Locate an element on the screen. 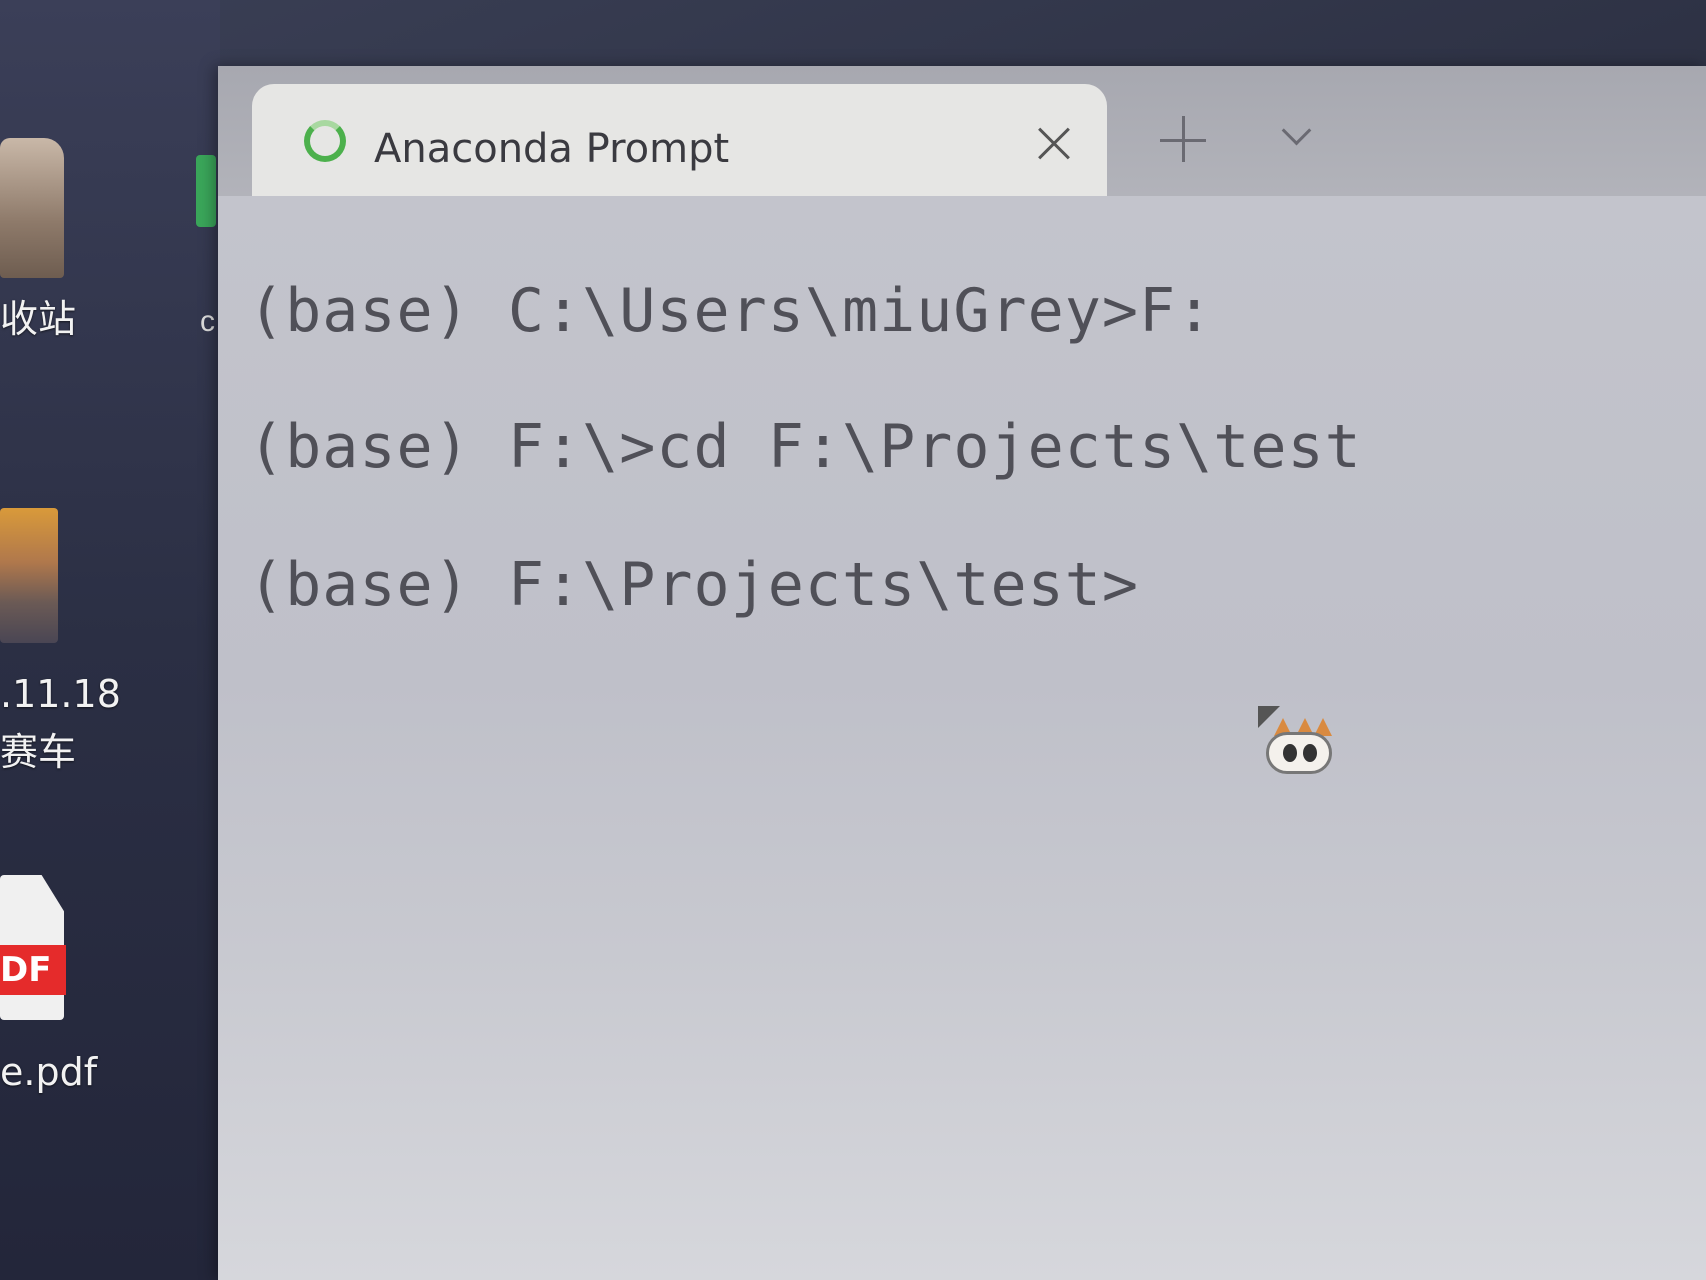 This screenshot has height=1280, width=1706. background-window-edge is located at coordinates (206, 191).